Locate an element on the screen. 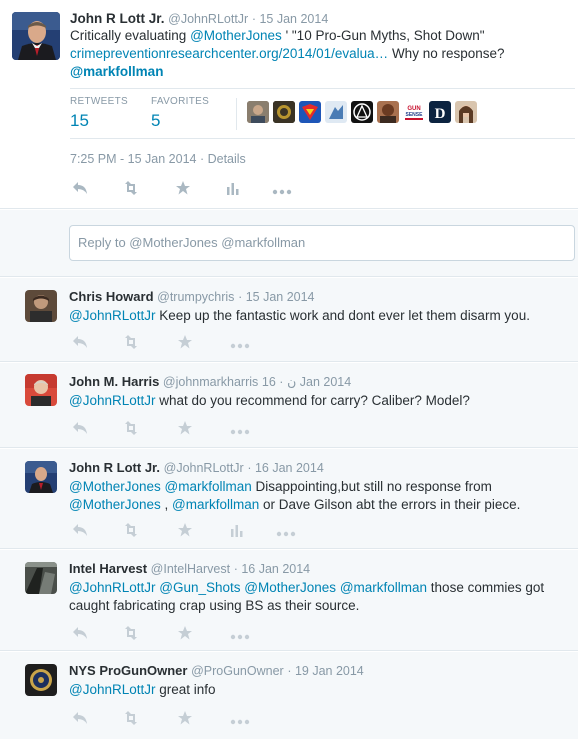 Image resolution: width=578 pixels, height=739 pixels. tweet-text-body: , is located at coordinates (166, 504).